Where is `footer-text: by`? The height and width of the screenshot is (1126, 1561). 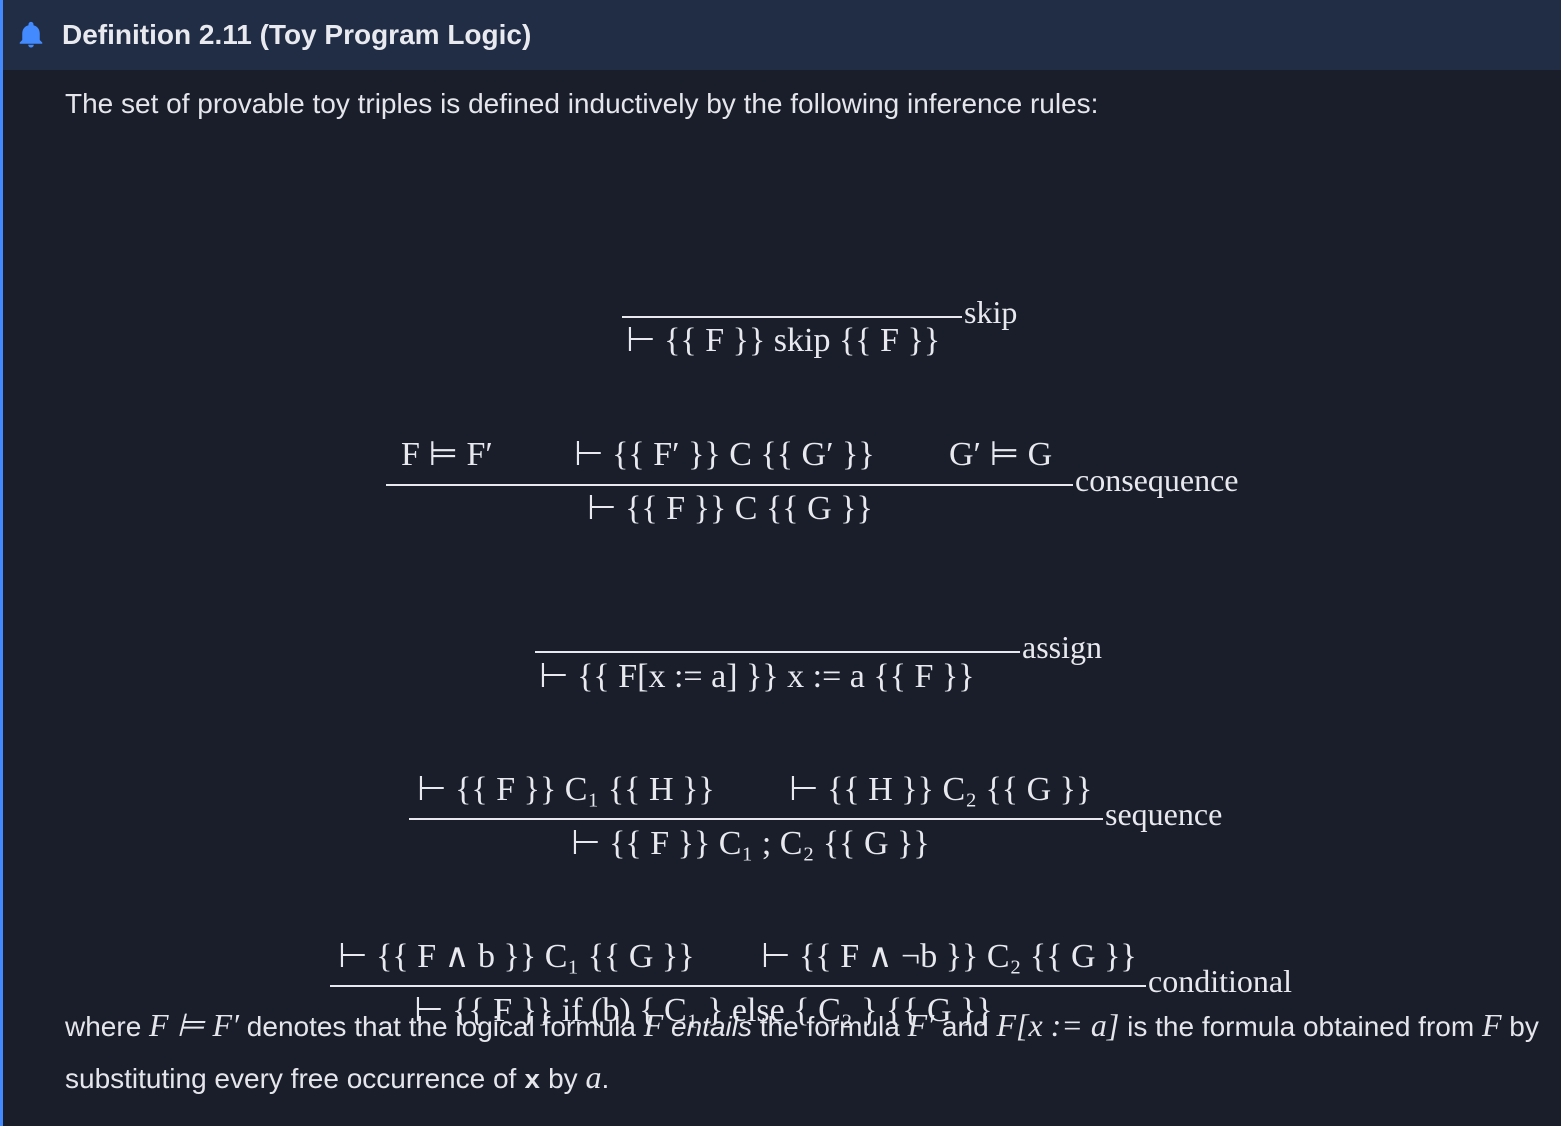 footer-text: by is located at coordinates (563, 1078).